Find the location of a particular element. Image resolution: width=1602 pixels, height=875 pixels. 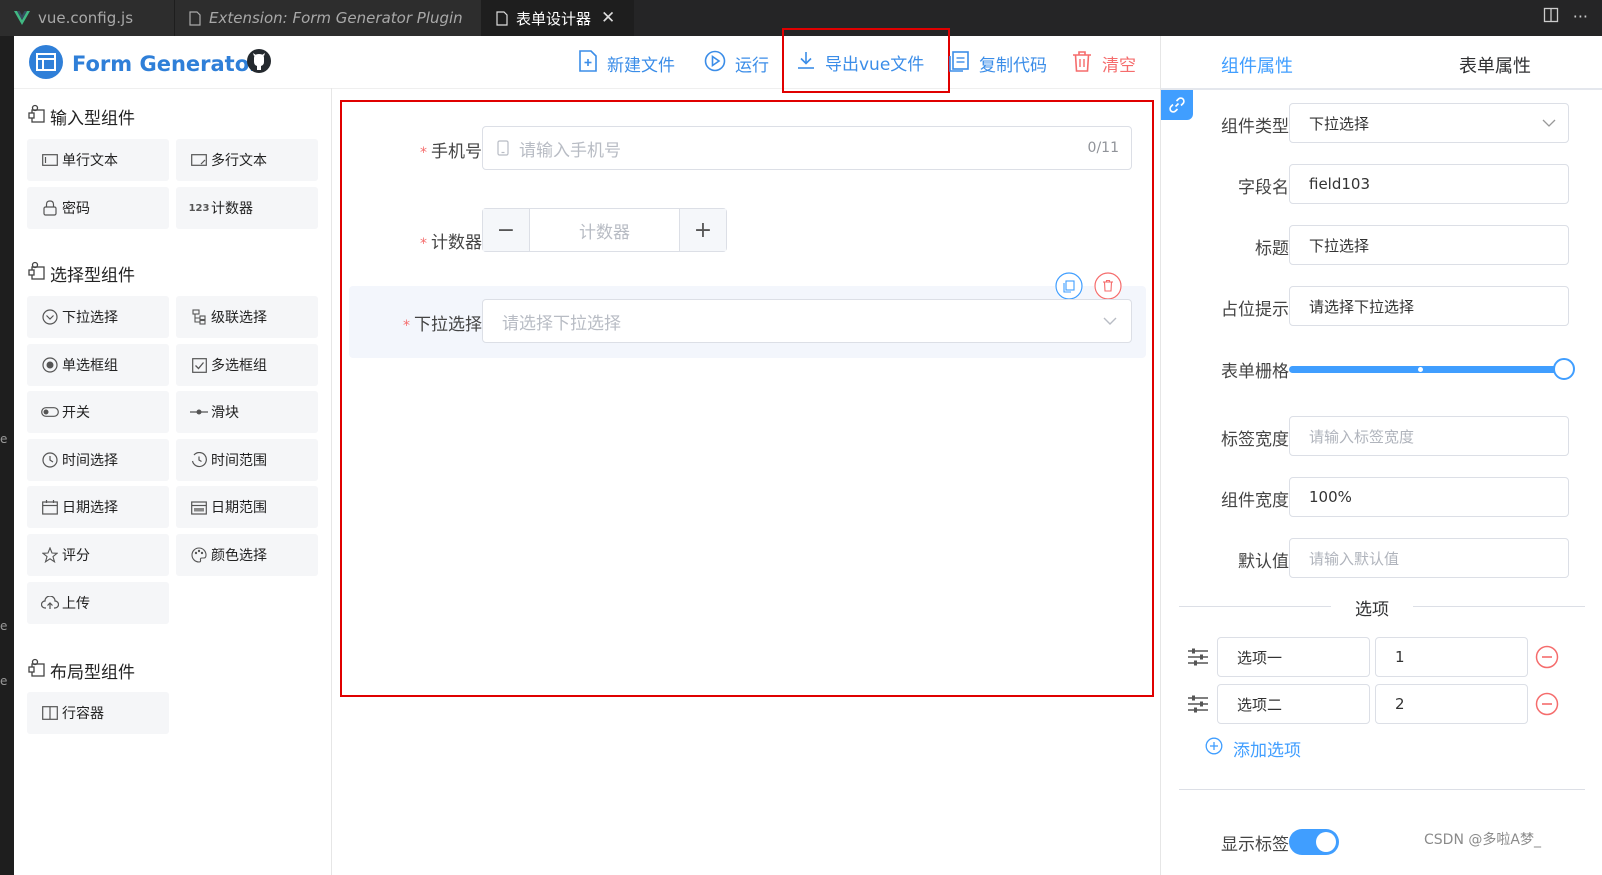

tab-form-designer: 表单设计器 ✕ is located at coordinates (558, 18).